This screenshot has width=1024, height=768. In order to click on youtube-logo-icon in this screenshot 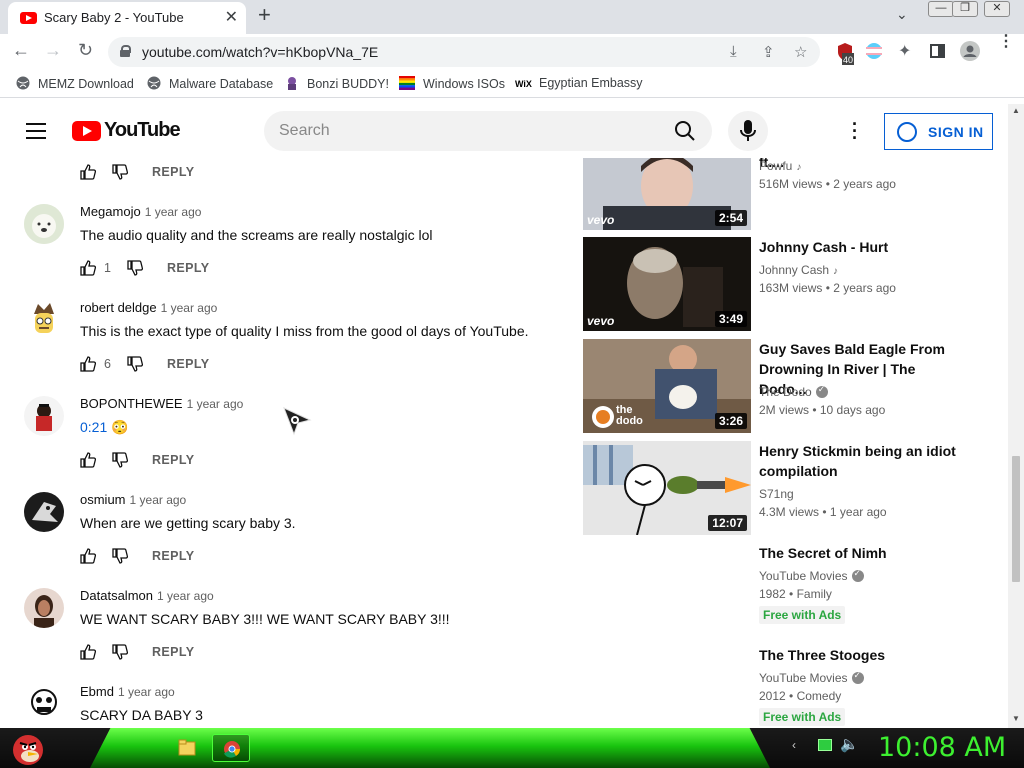, I will do `click(86, 131)`.